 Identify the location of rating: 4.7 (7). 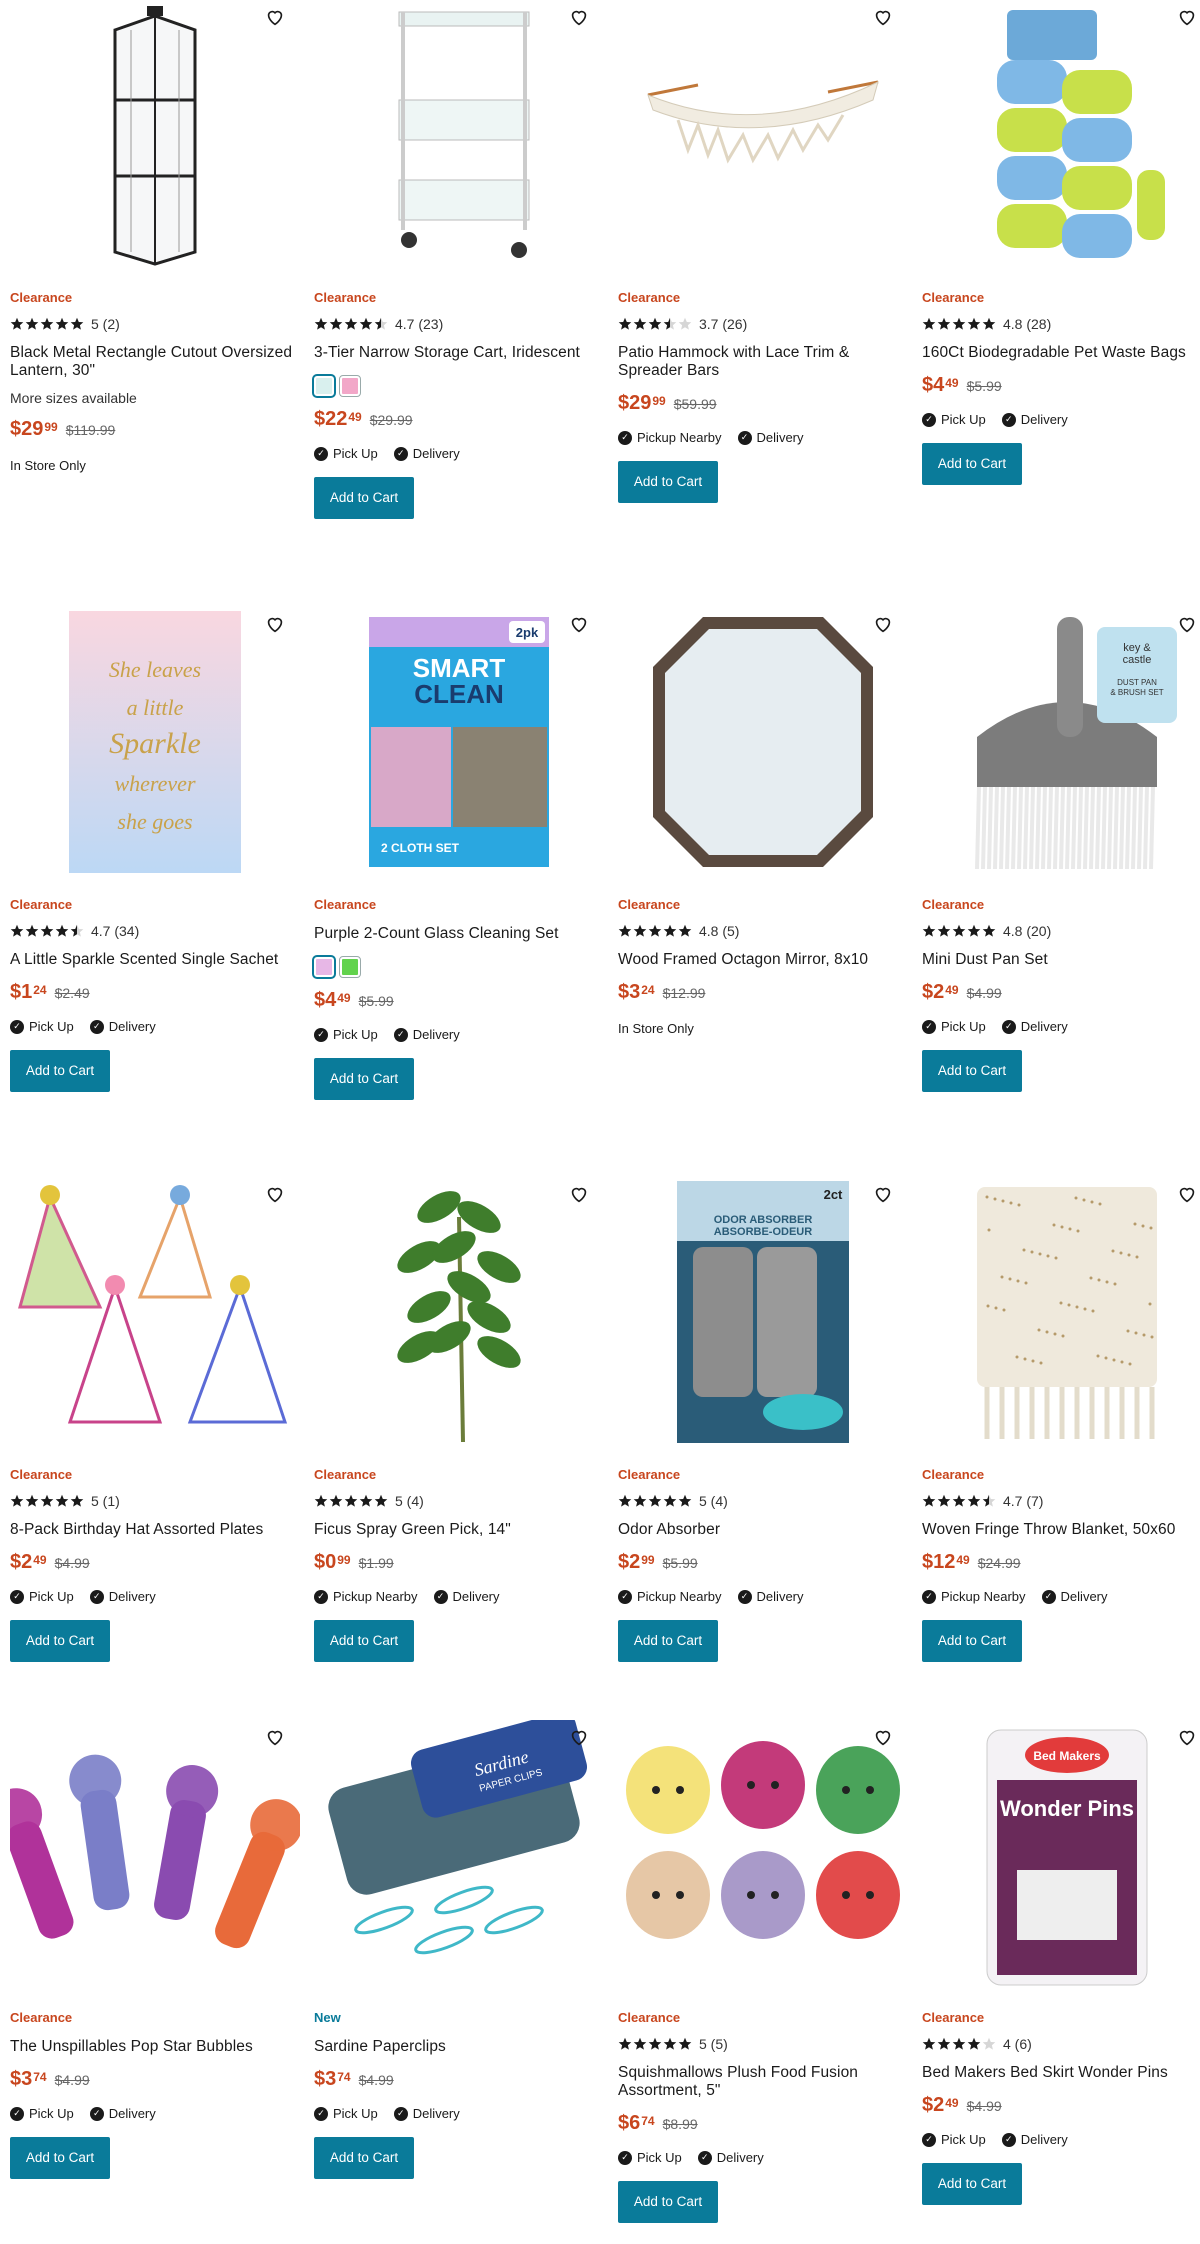
(1061, 1501).